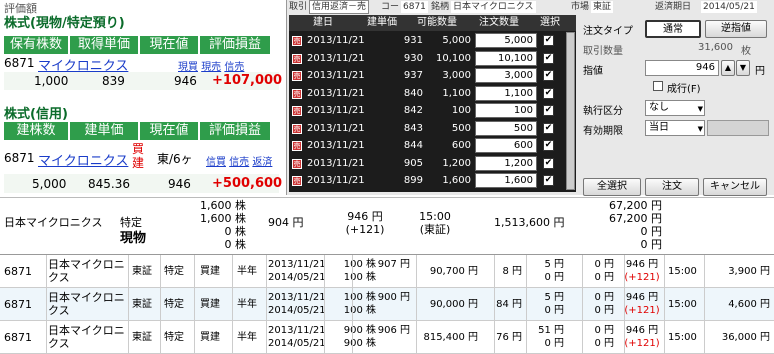  Describe the element at coordinates (169, 131) in the screenshot. I see `header-margin-price: 現在値` at that location.